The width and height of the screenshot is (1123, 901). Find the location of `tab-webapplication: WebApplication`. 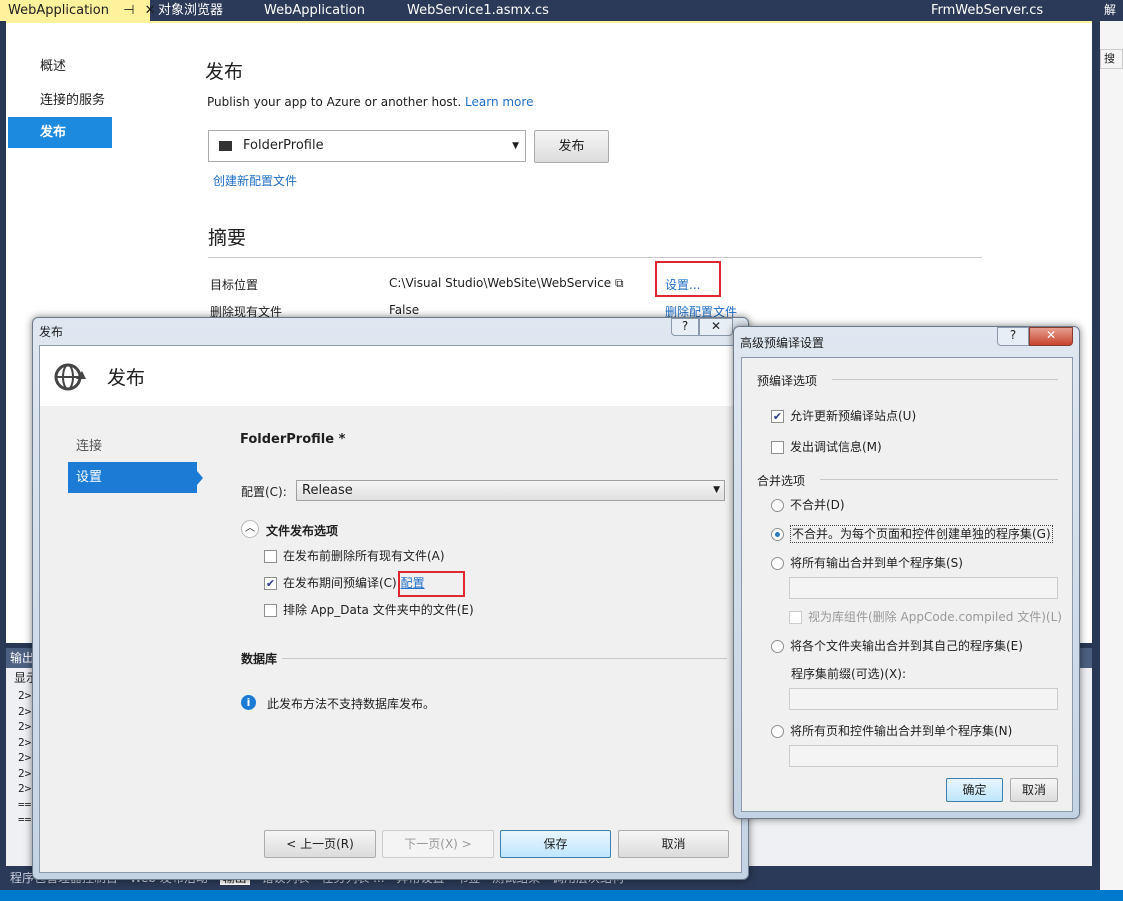

tab-webapplication: WebApplication is located at coordinates (314, 10).